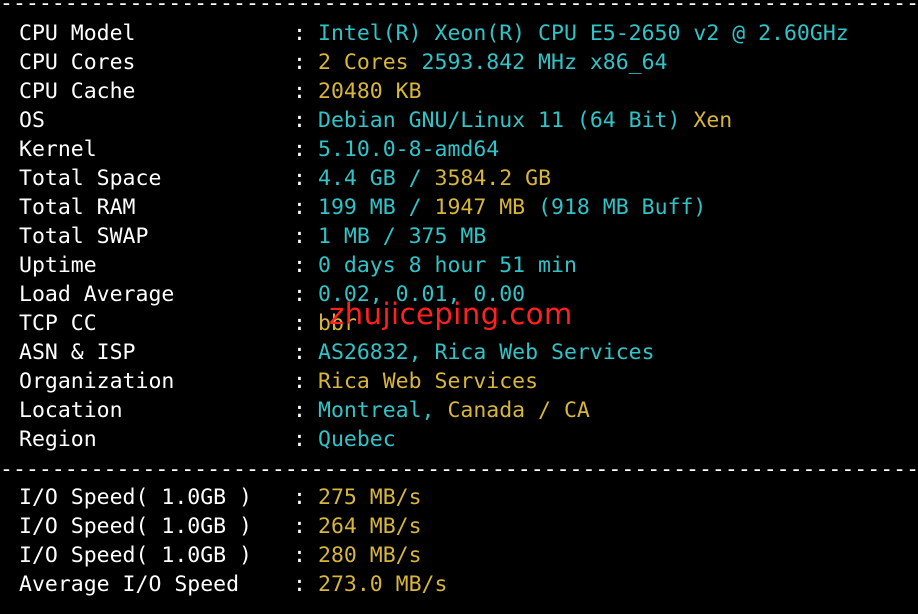 Image resolution: width=918 pixels, height=614 pixels. I want to click on field-label: TCP CC, so click(58, 323).